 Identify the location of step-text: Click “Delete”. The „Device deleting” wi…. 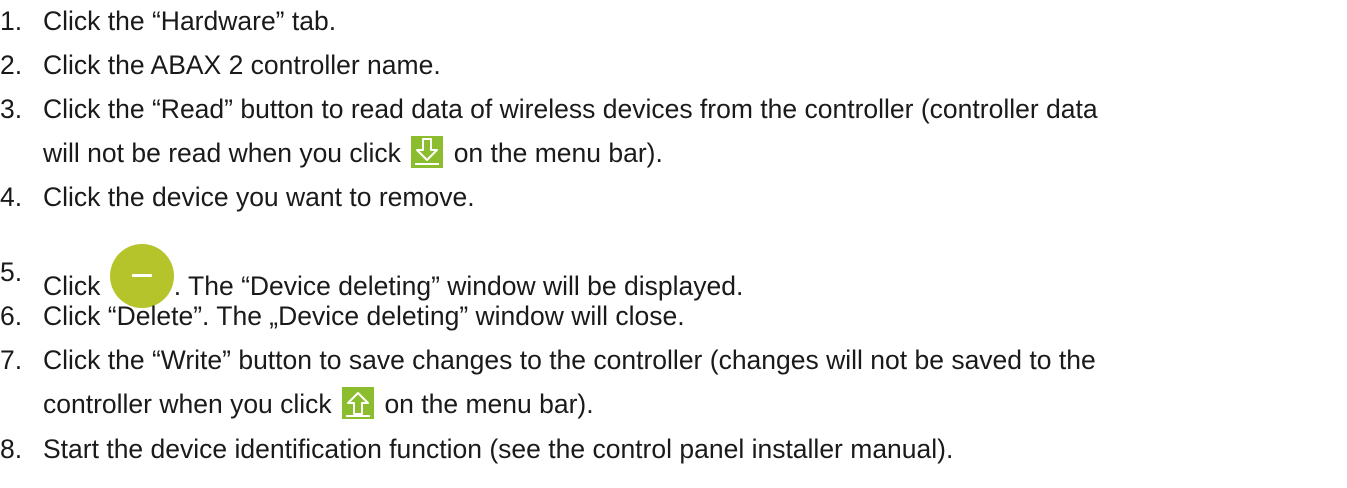
(364, 316).